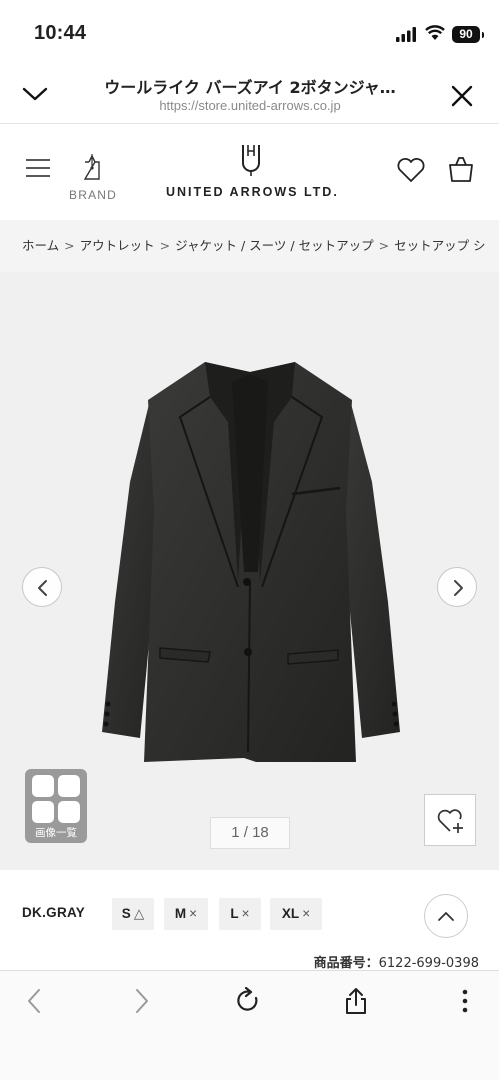 This screenshot has height=1080, width=499. I want to click on close-icon, so click(462, 96).